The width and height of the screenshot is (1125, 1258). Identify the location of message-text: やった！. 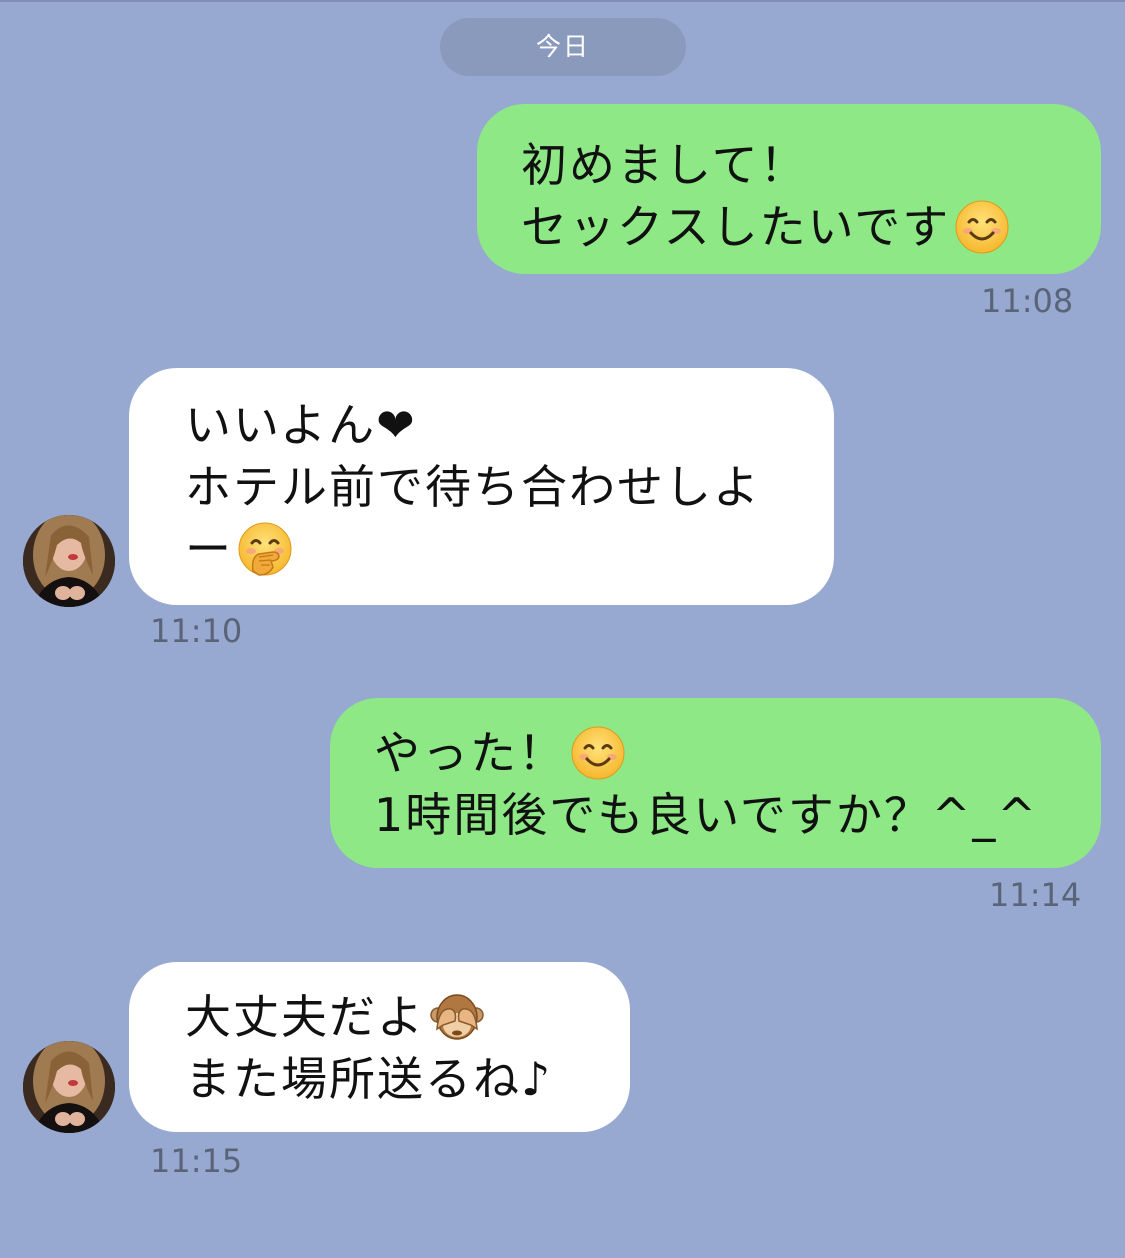
(470, 753).